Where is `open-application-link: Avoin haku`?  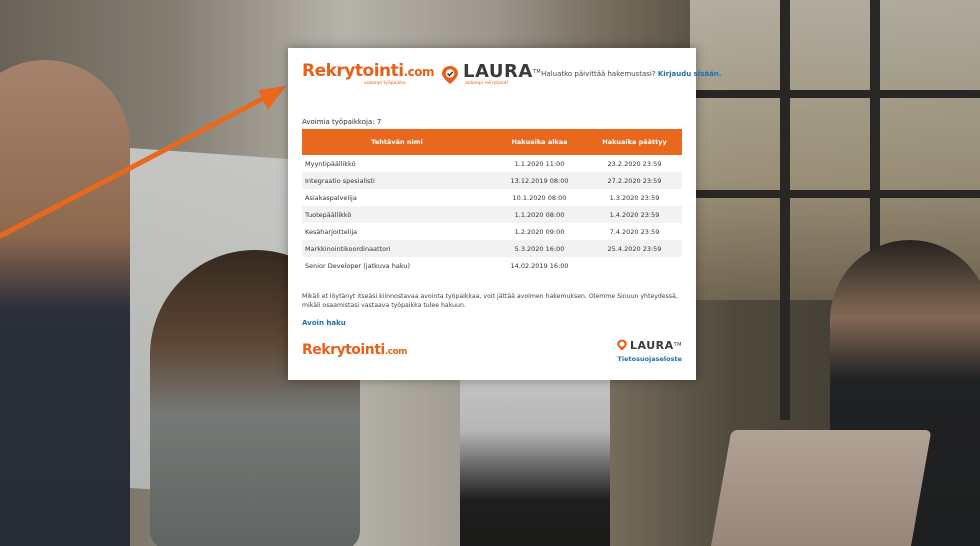 open-application-link: Avoin haku is located at coordinates (324, 323).